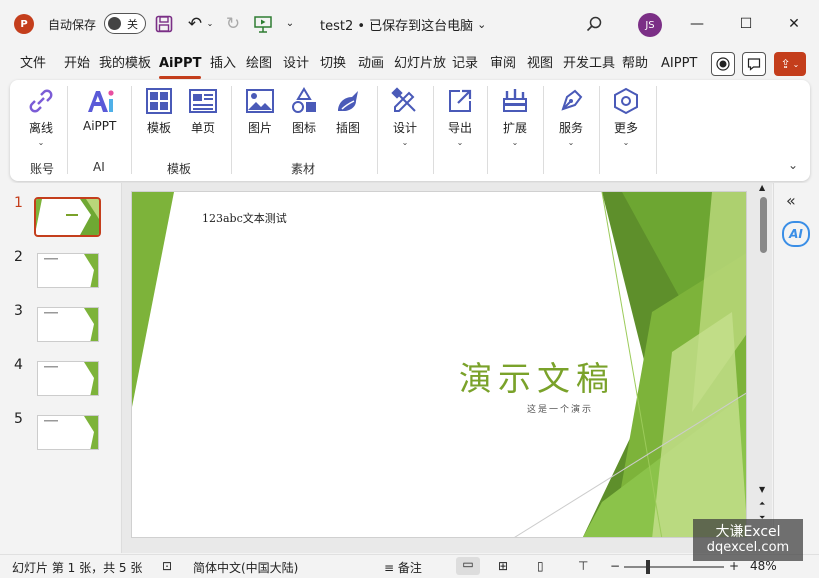  I want to click on slide-subtitle: 这是一个演示, so click(560, 408).